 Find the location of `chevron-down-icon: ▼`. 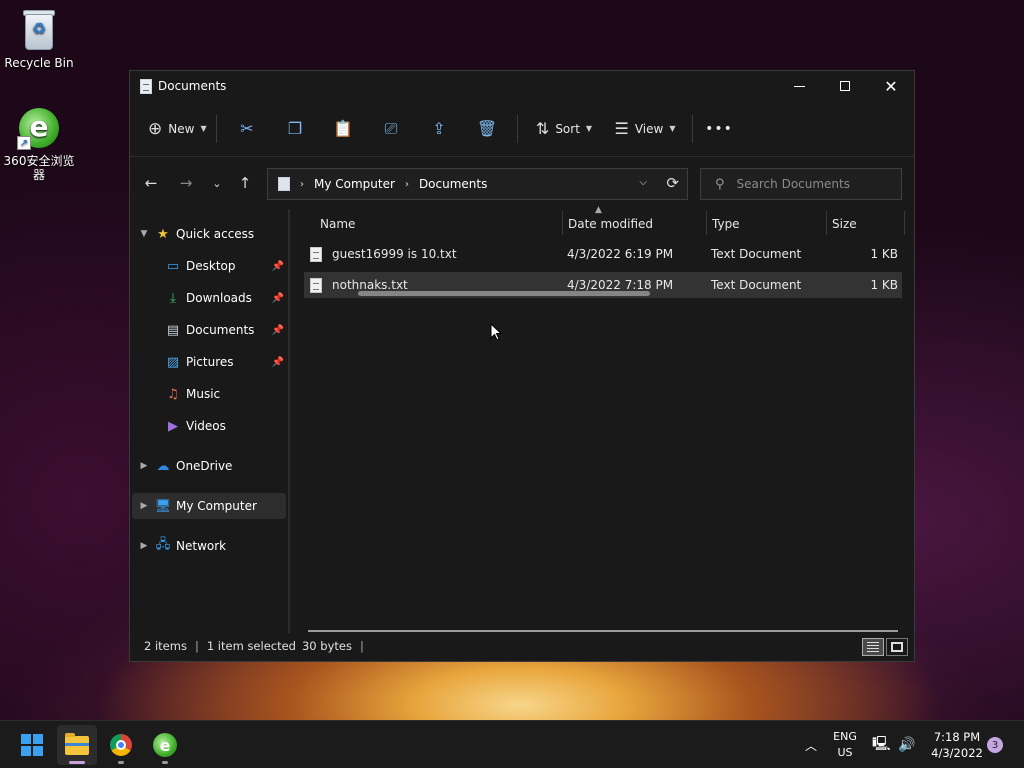

chevron-down-icon: ▼ is located at coordinates (672, 128).